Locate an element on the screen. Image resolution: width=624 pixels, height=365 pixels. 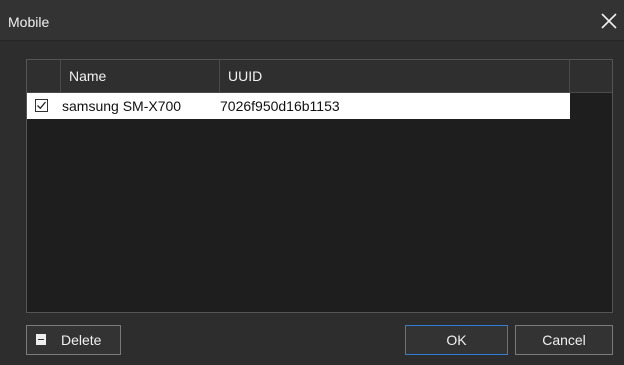
header-name: Name is located at coordinates (139, 76).